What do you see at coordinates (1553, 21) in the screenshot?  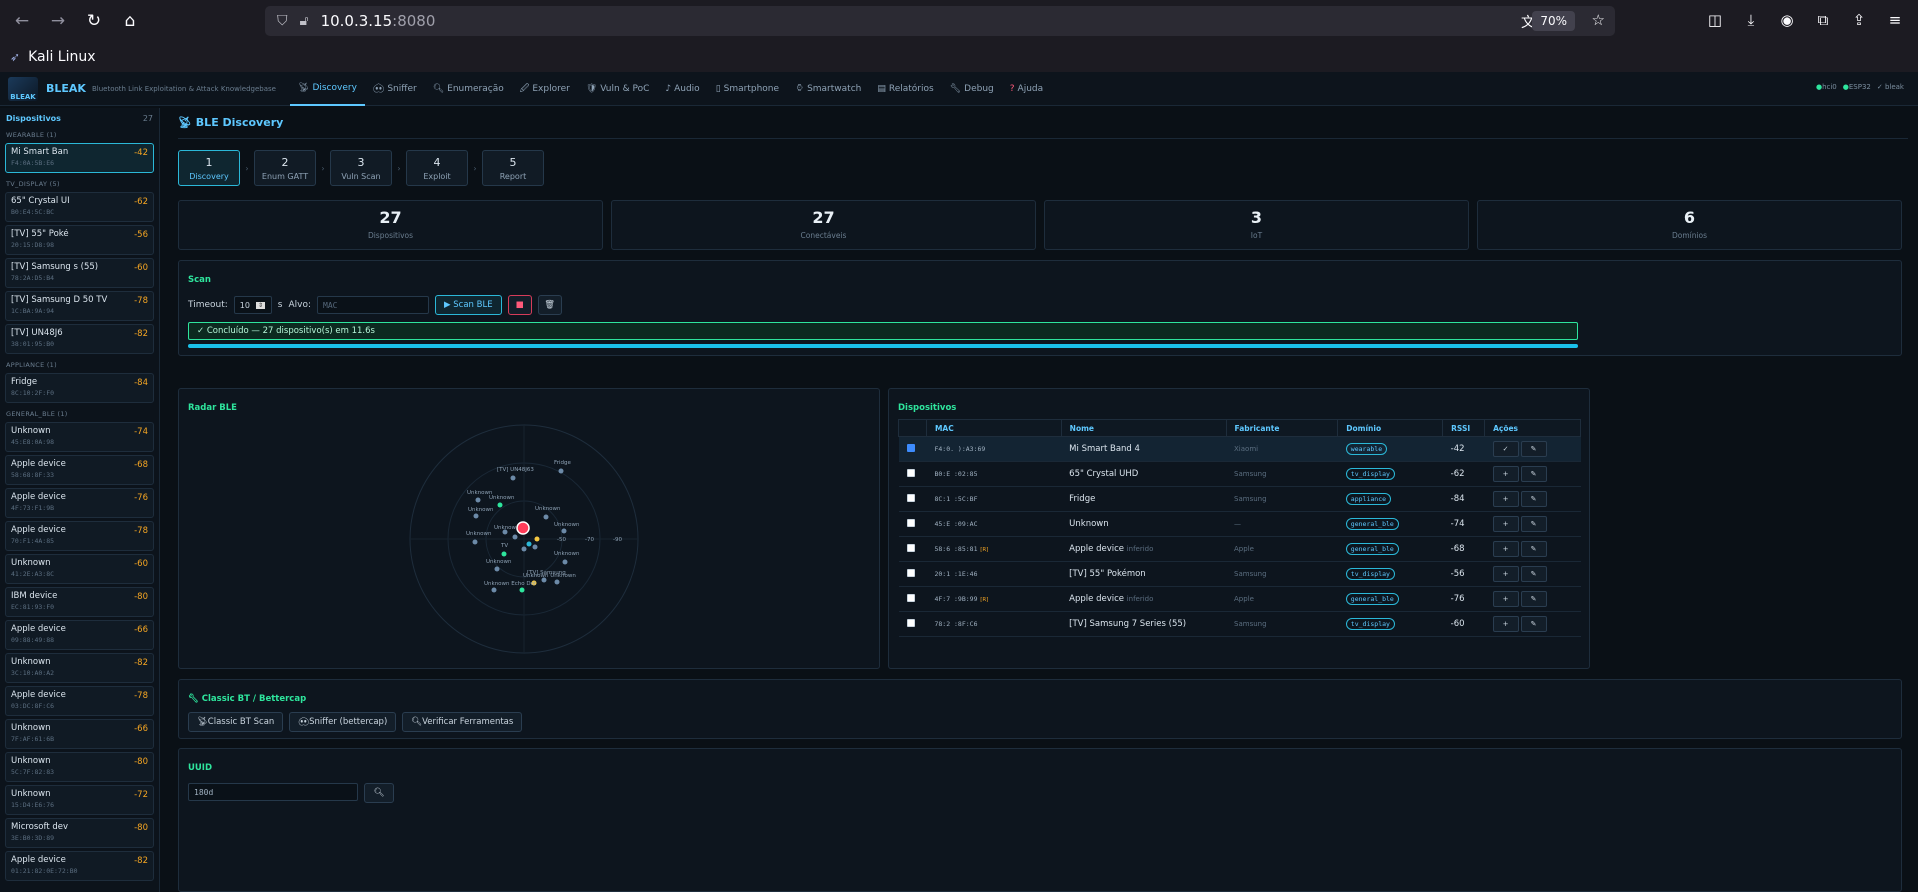 I see `zoom-badge: 70%` at bounding box center [1553, 21].